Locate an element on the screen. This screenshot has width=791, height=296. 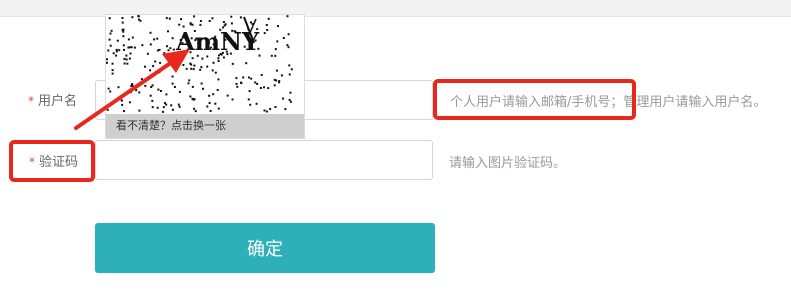
captcha-label: * 验证码 is located at coordinates (53, 160).